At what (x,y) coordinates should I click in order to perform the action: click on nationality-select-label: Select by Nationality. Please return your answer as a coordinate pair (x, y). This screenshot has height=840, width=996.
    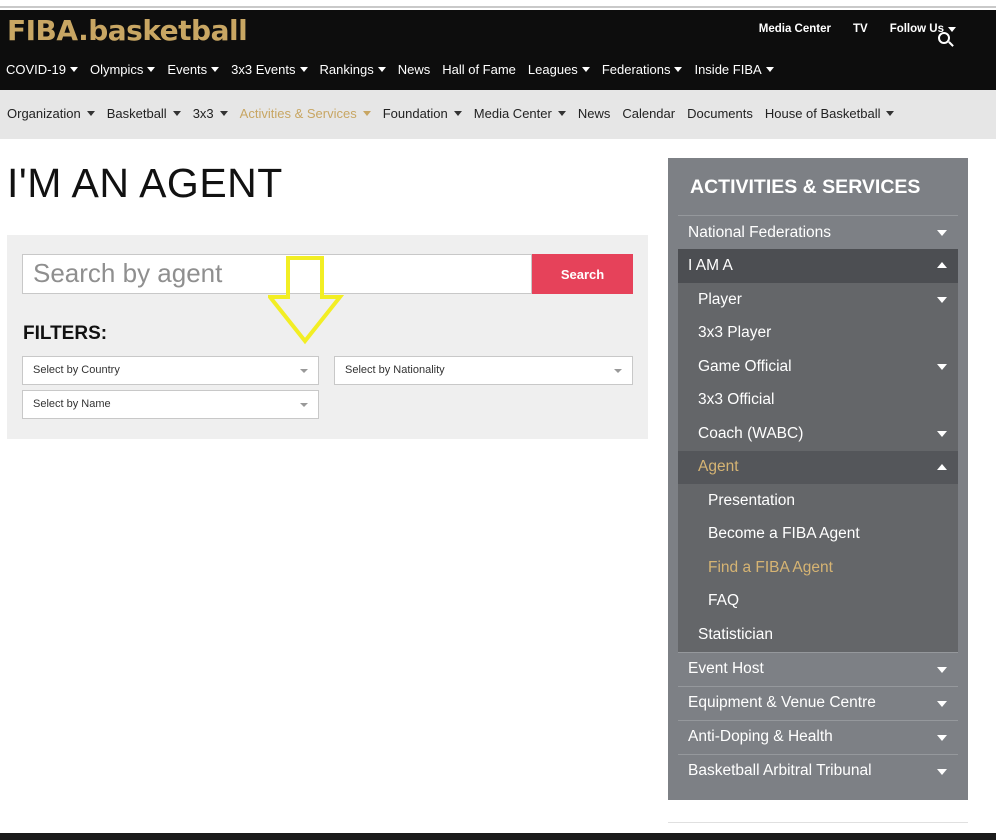
    Looking at the image, I should click on (395, 370).